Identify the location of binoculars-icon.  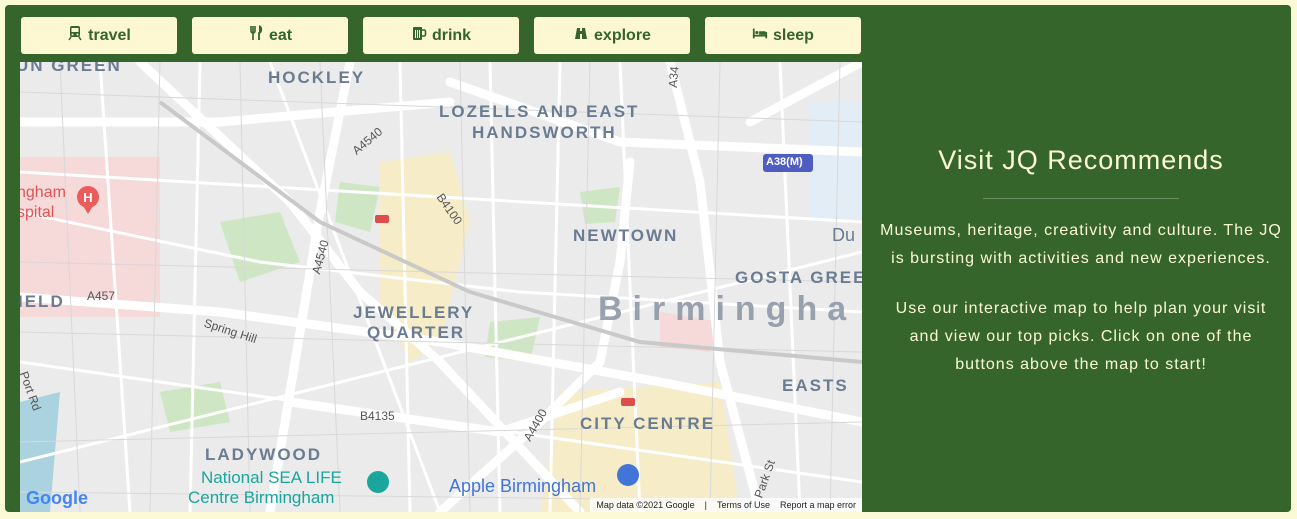
(581, 35).